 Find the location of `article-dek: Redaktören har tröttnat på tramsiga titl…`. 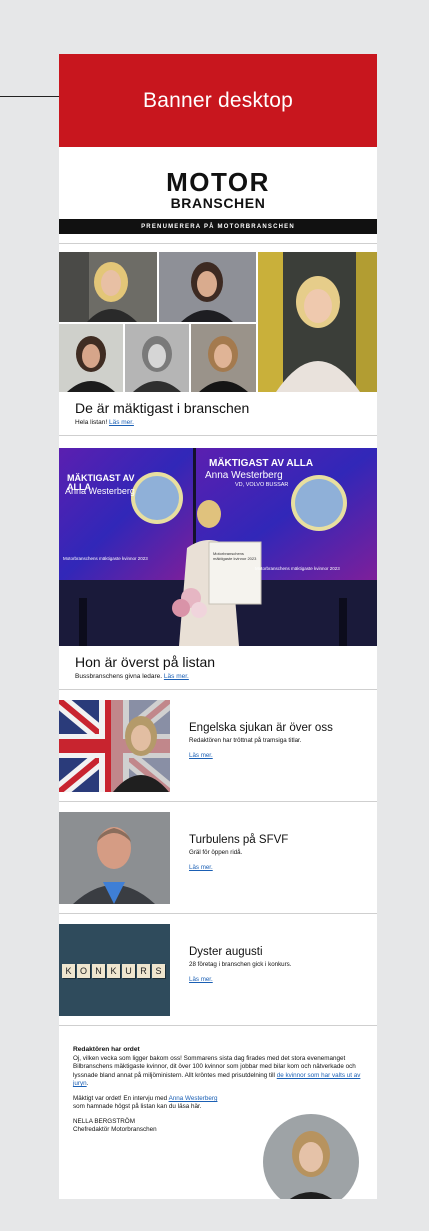

article-dek: Redaktören har tröttnat på tramsiga titl… is located at coordinates (245, 740).